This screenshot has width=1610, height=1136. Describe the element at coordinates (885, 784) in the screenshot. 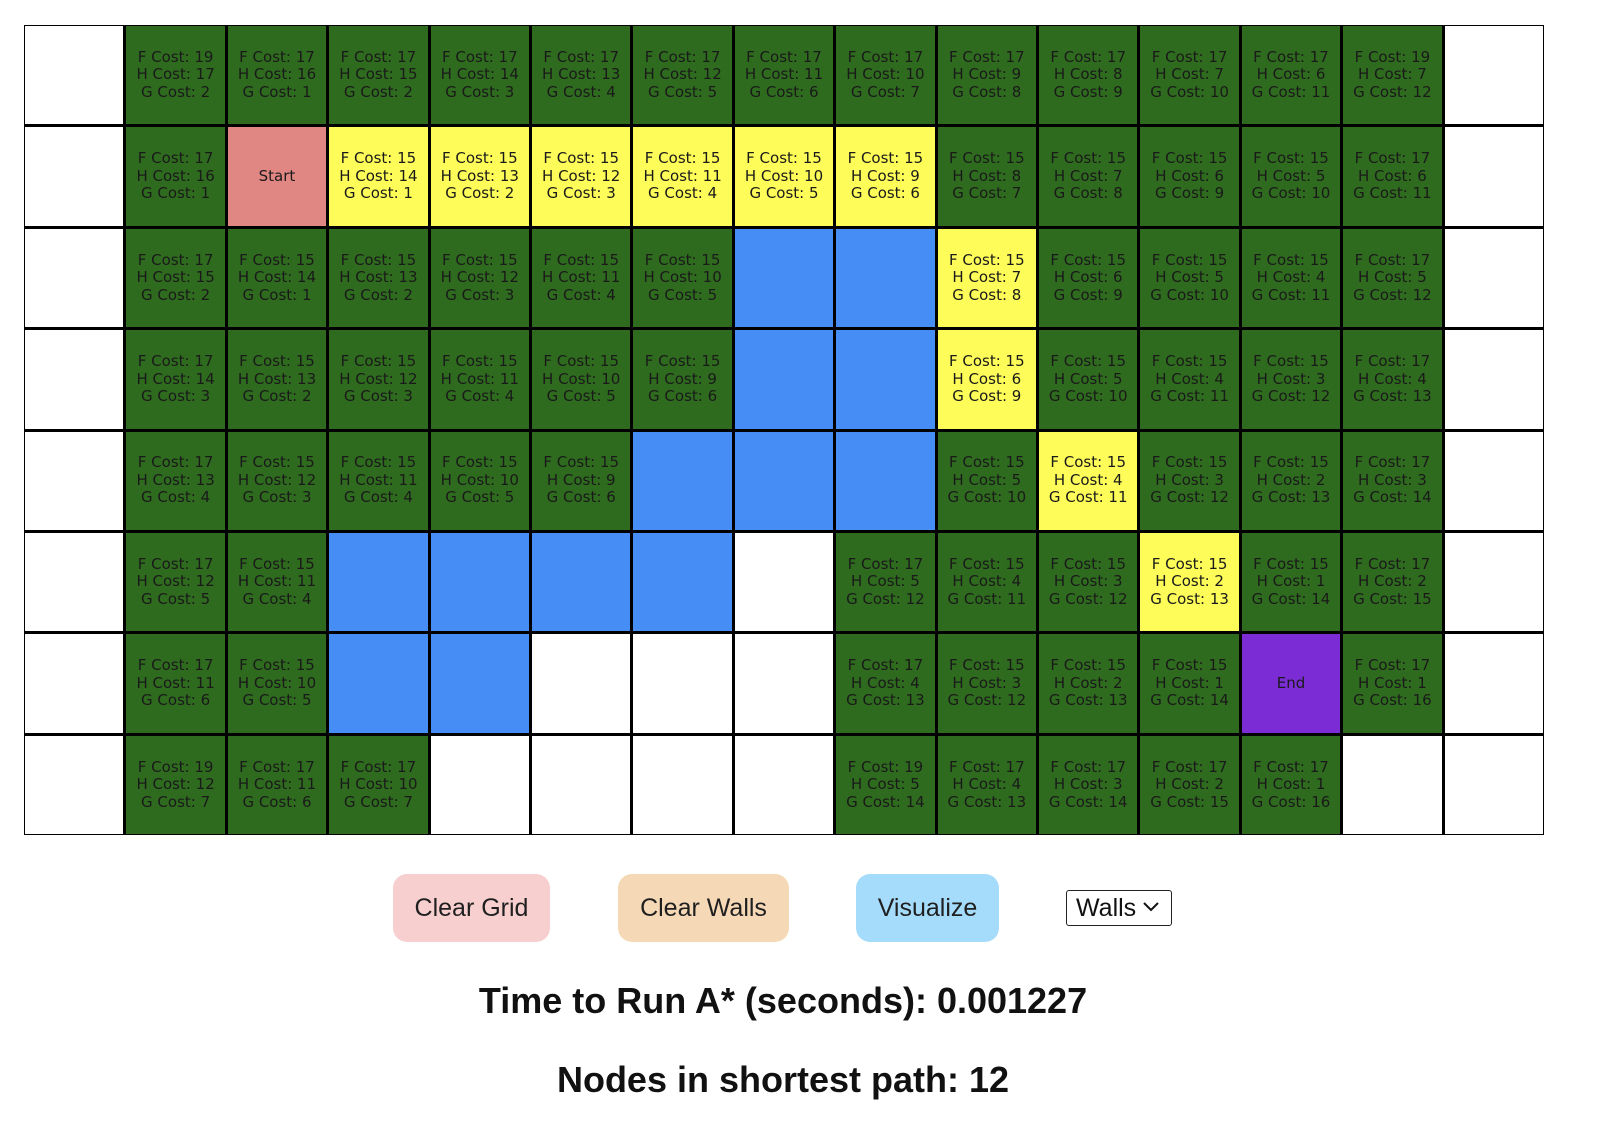

I see `grid-cell-visited: F Cost: 19 H Cost: 5G Cost: 14` at that location.